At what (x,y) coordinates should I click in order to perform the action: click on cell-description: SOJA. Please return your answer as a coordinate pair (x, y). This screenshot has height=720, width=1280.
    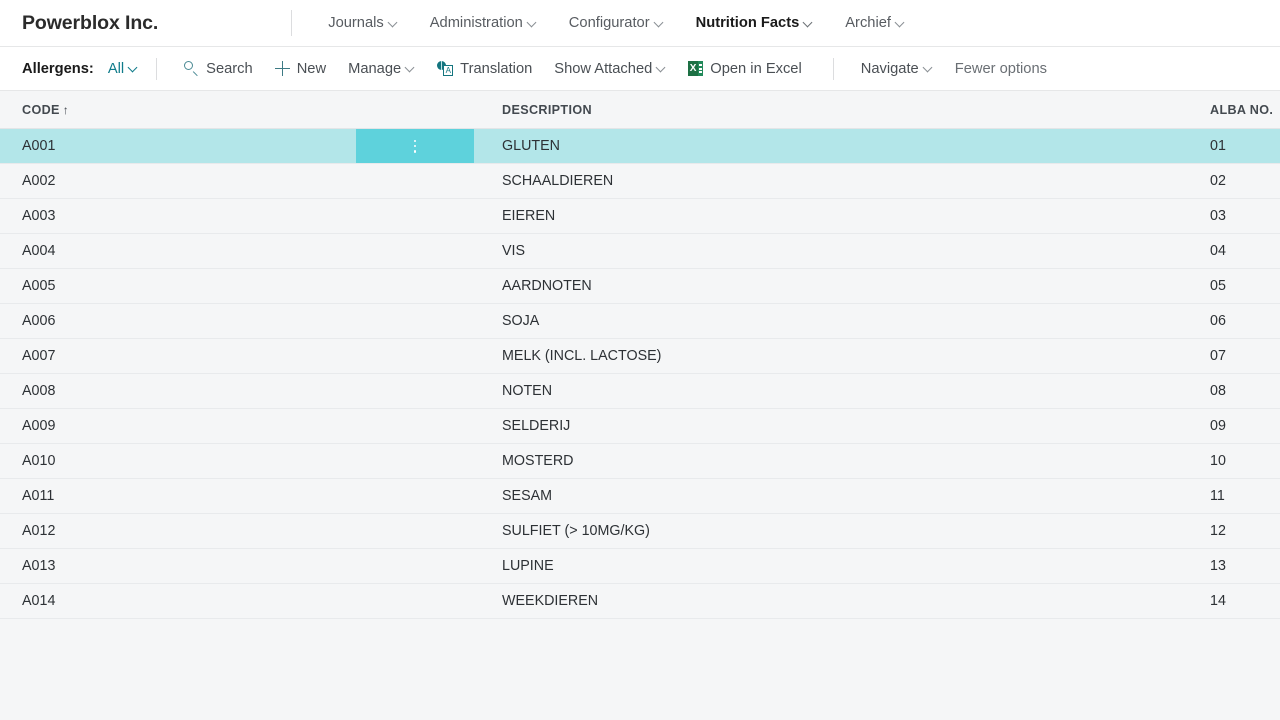
    Looking at the image, I should click on (856, 321).